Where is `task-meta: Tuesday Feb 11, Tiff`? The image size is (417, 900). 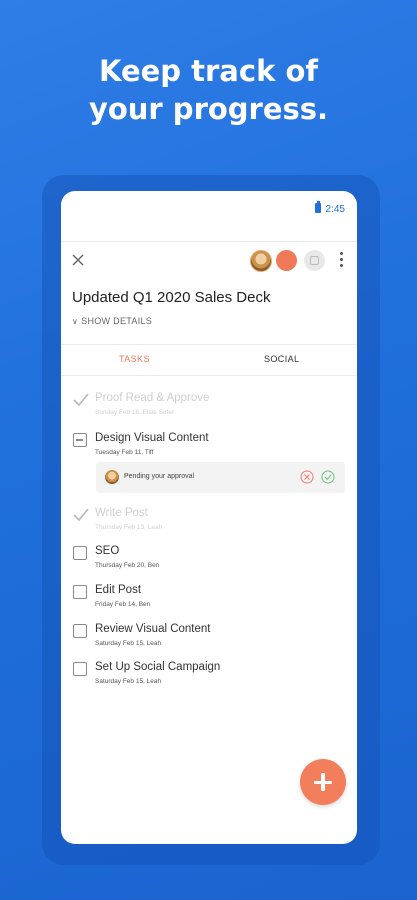 task-meta: Tuesday Feb 11, Tiff is located at coordinates (124, 452).